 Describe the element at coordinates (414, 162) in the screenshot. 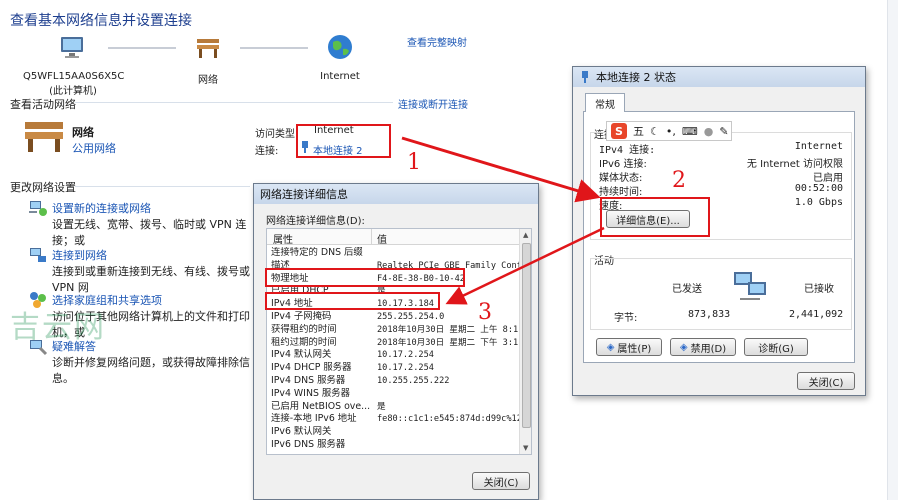

I see `annotation-number-1: 1` at that location.